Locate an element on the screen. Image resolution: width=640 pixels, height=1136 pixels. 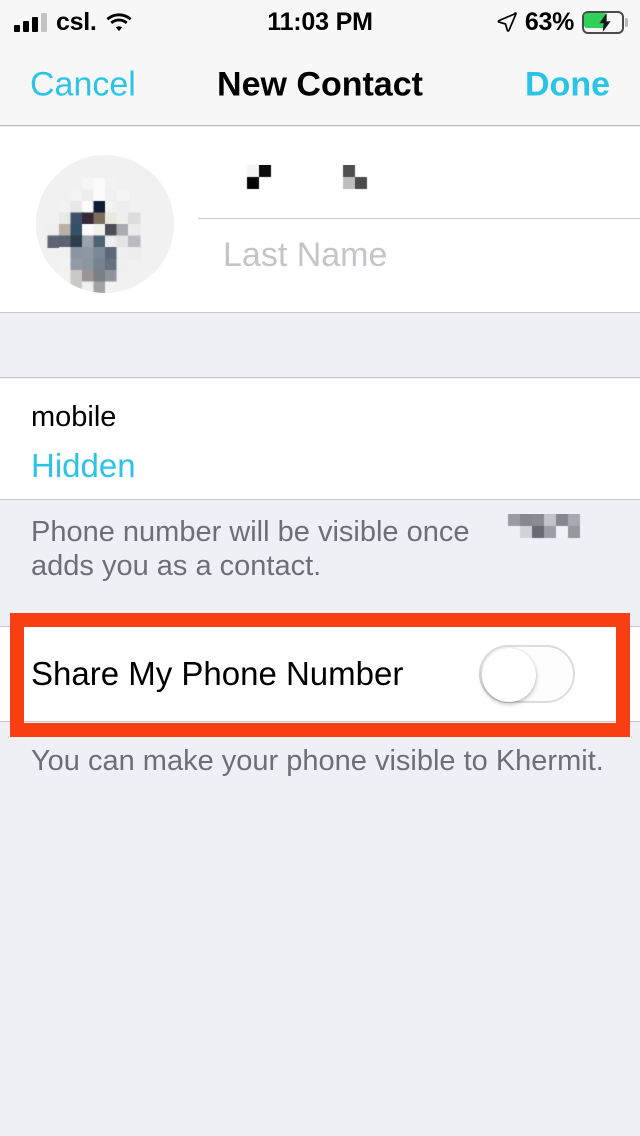
avatar-image is located at coordinates (105, 224).